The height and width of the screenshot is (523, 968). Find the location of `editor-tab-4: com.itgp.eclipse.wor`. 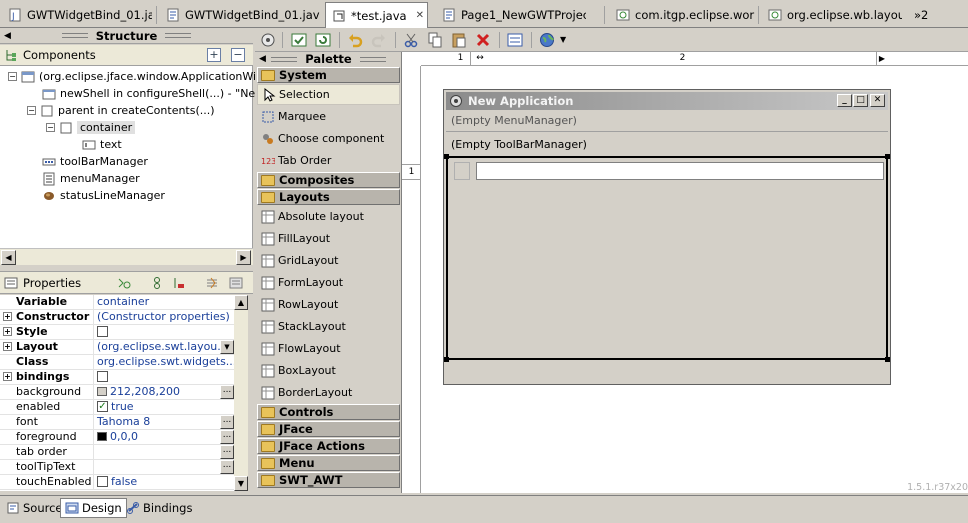

editor-tab-4: com.itgp.eclipse.wor is located at coordinates (682, 15).